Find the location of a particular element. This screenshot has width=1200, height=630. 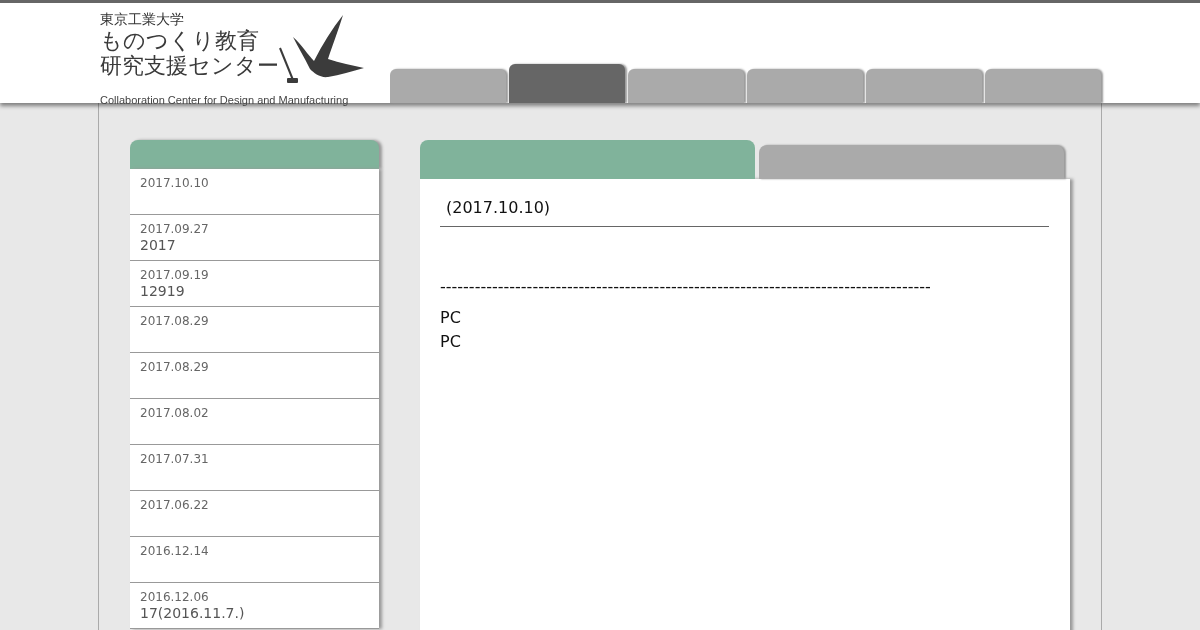

university-name: 東京工業大学 is located at coordinates (142, 19).